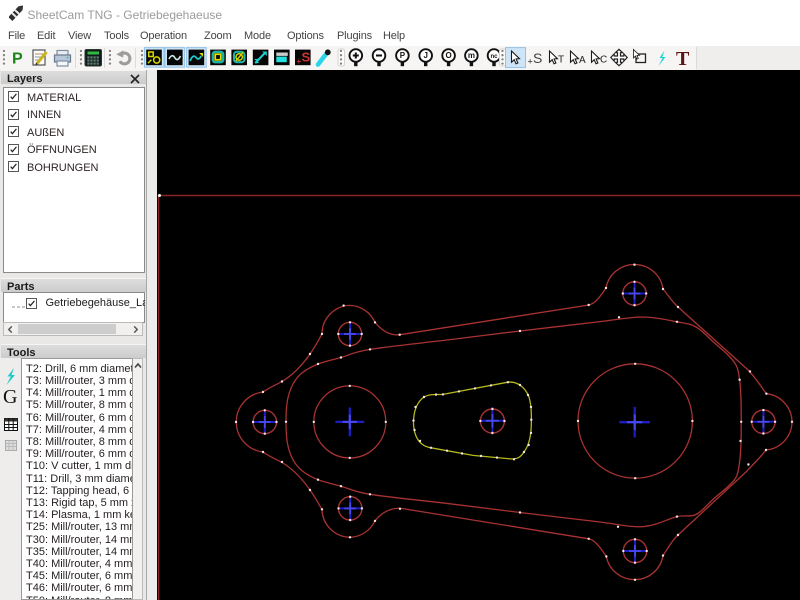 This screenshot has height=600, width=800. I want to click on svg-text: C, so click(603, 60).